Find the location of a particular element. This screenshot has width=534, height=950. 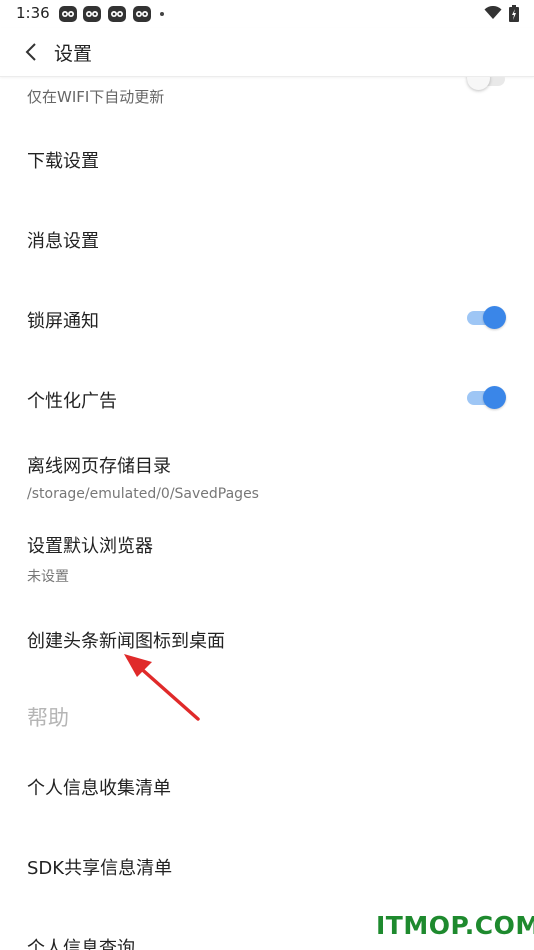

watermark-logo: ITMOP.COM is located at coordinates (455, 925).